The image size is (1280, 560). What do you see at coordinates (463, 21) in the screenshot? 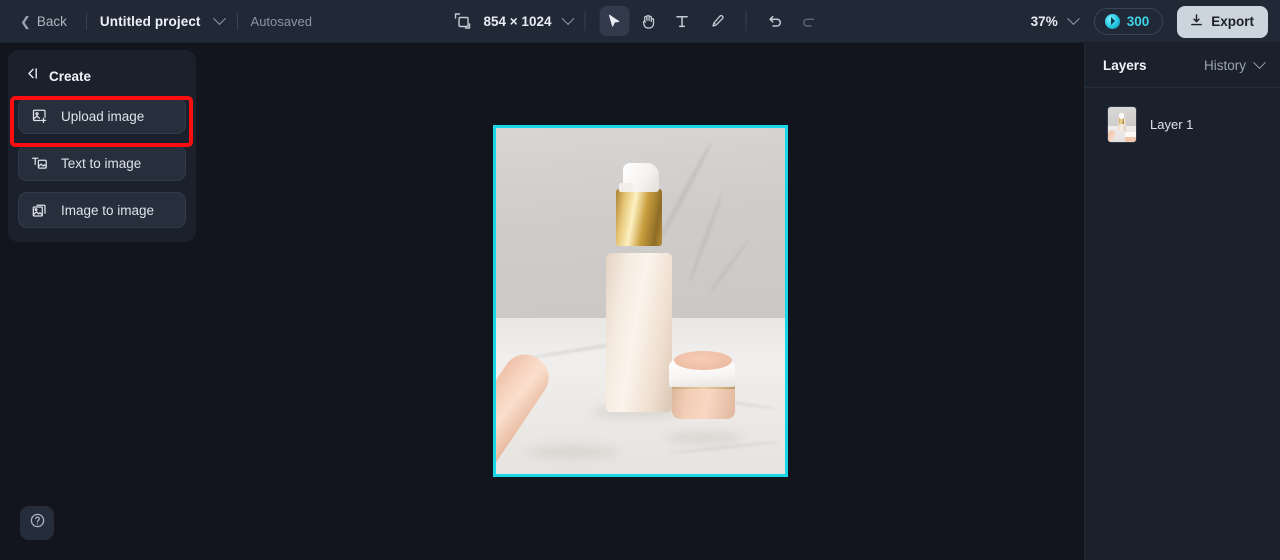
I see `canvas-size-icon` at bounding box center [463, 21].